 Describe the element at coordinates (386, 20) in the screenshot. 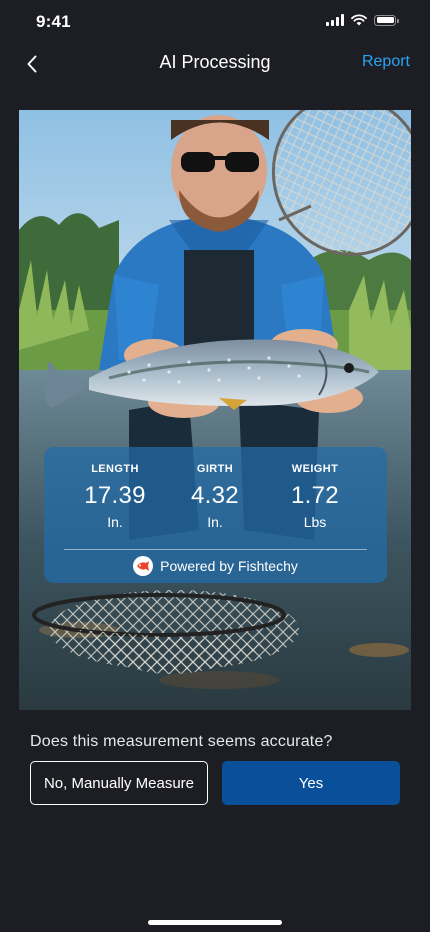

I see `battery-icon` at that location.